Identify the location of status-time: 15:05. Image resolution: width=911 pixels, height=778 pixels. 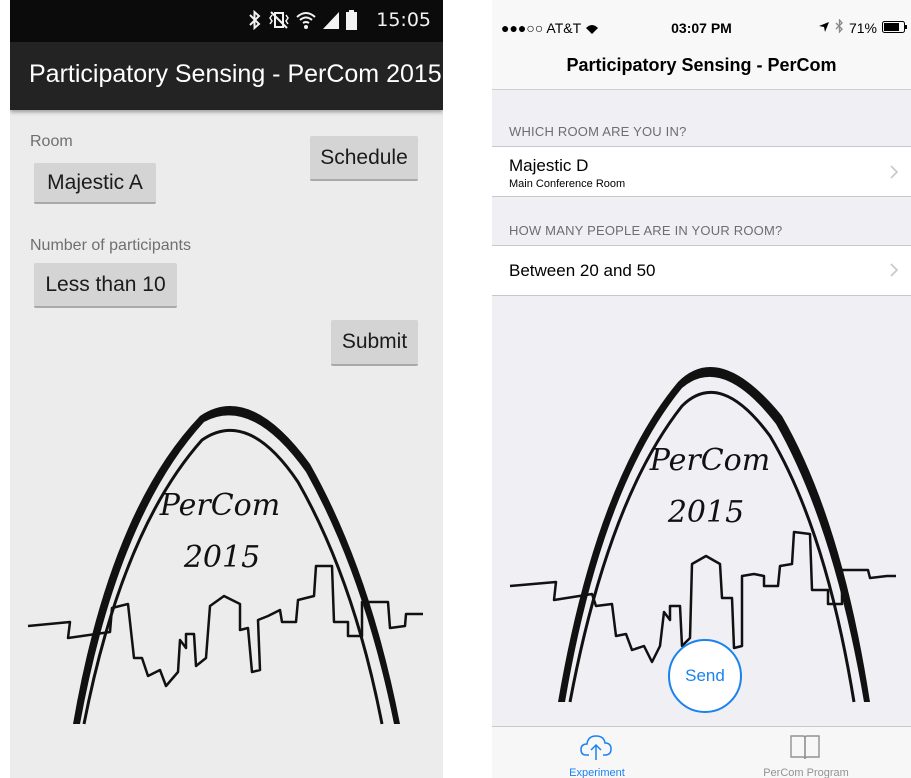
(403, 20).